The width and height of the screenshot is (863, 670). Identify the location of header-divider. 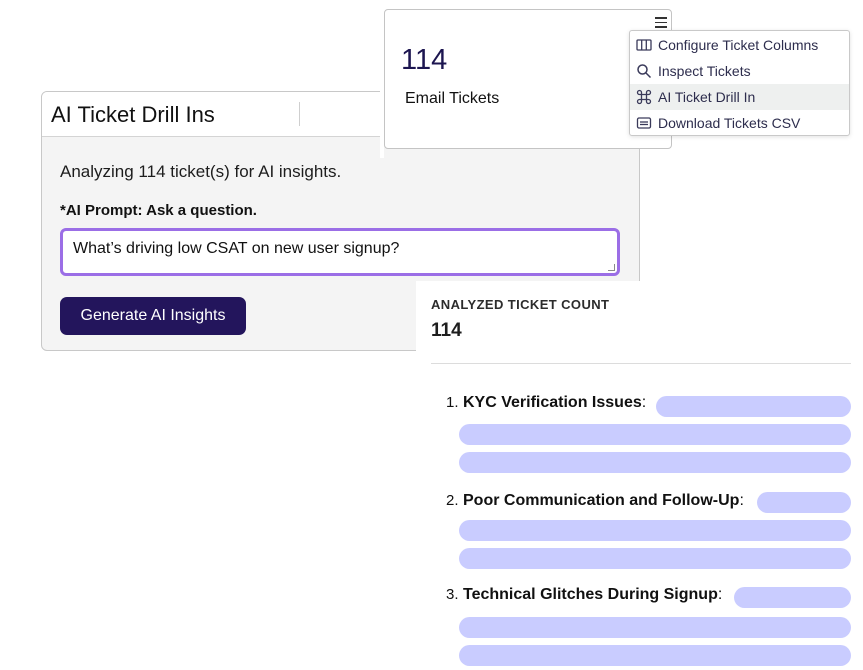
(299, 114).